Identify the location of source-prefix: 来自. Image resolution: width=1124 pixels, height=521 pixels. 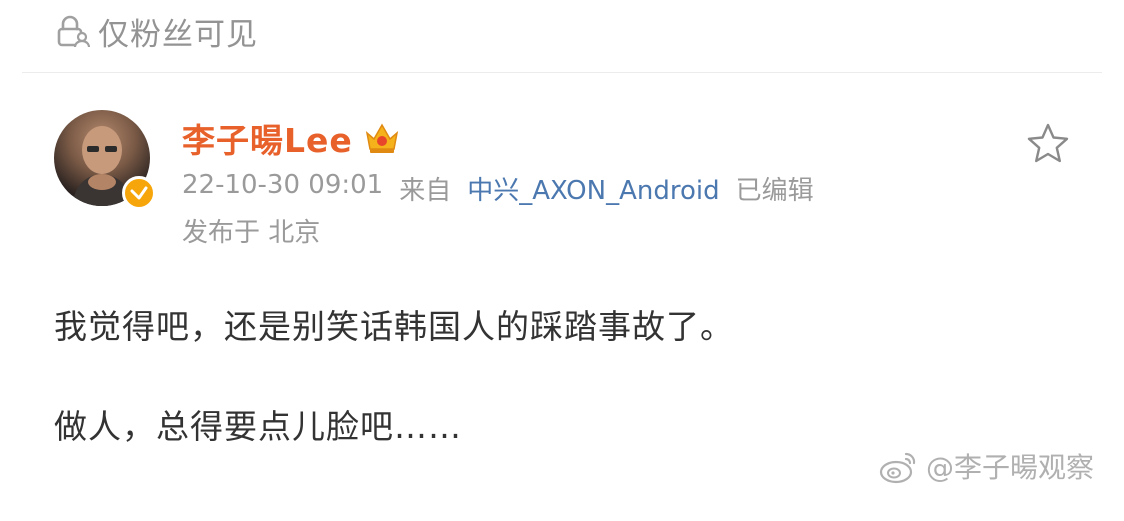
(425, 191).